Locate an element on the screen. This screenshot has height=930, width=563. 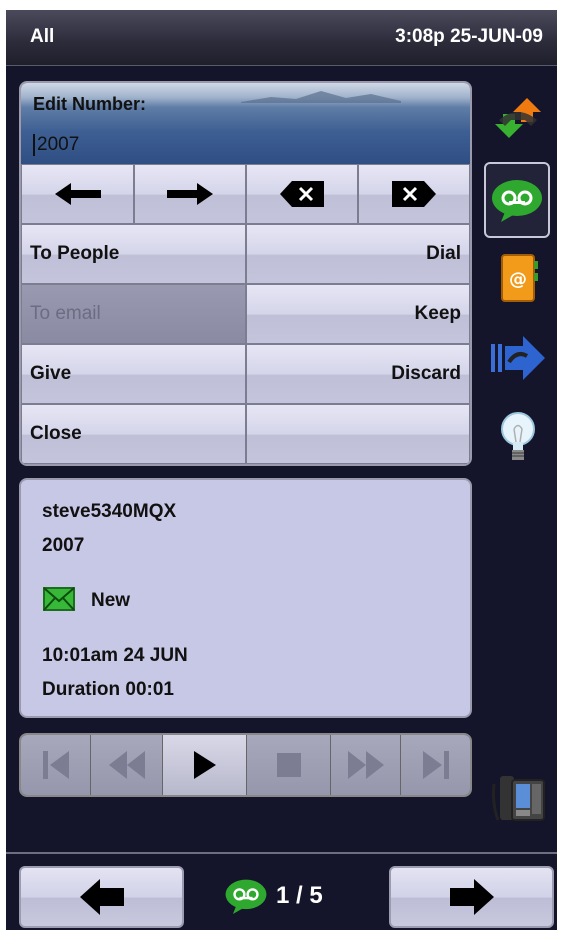
rewind-icon is located at coordinates (126, 765).